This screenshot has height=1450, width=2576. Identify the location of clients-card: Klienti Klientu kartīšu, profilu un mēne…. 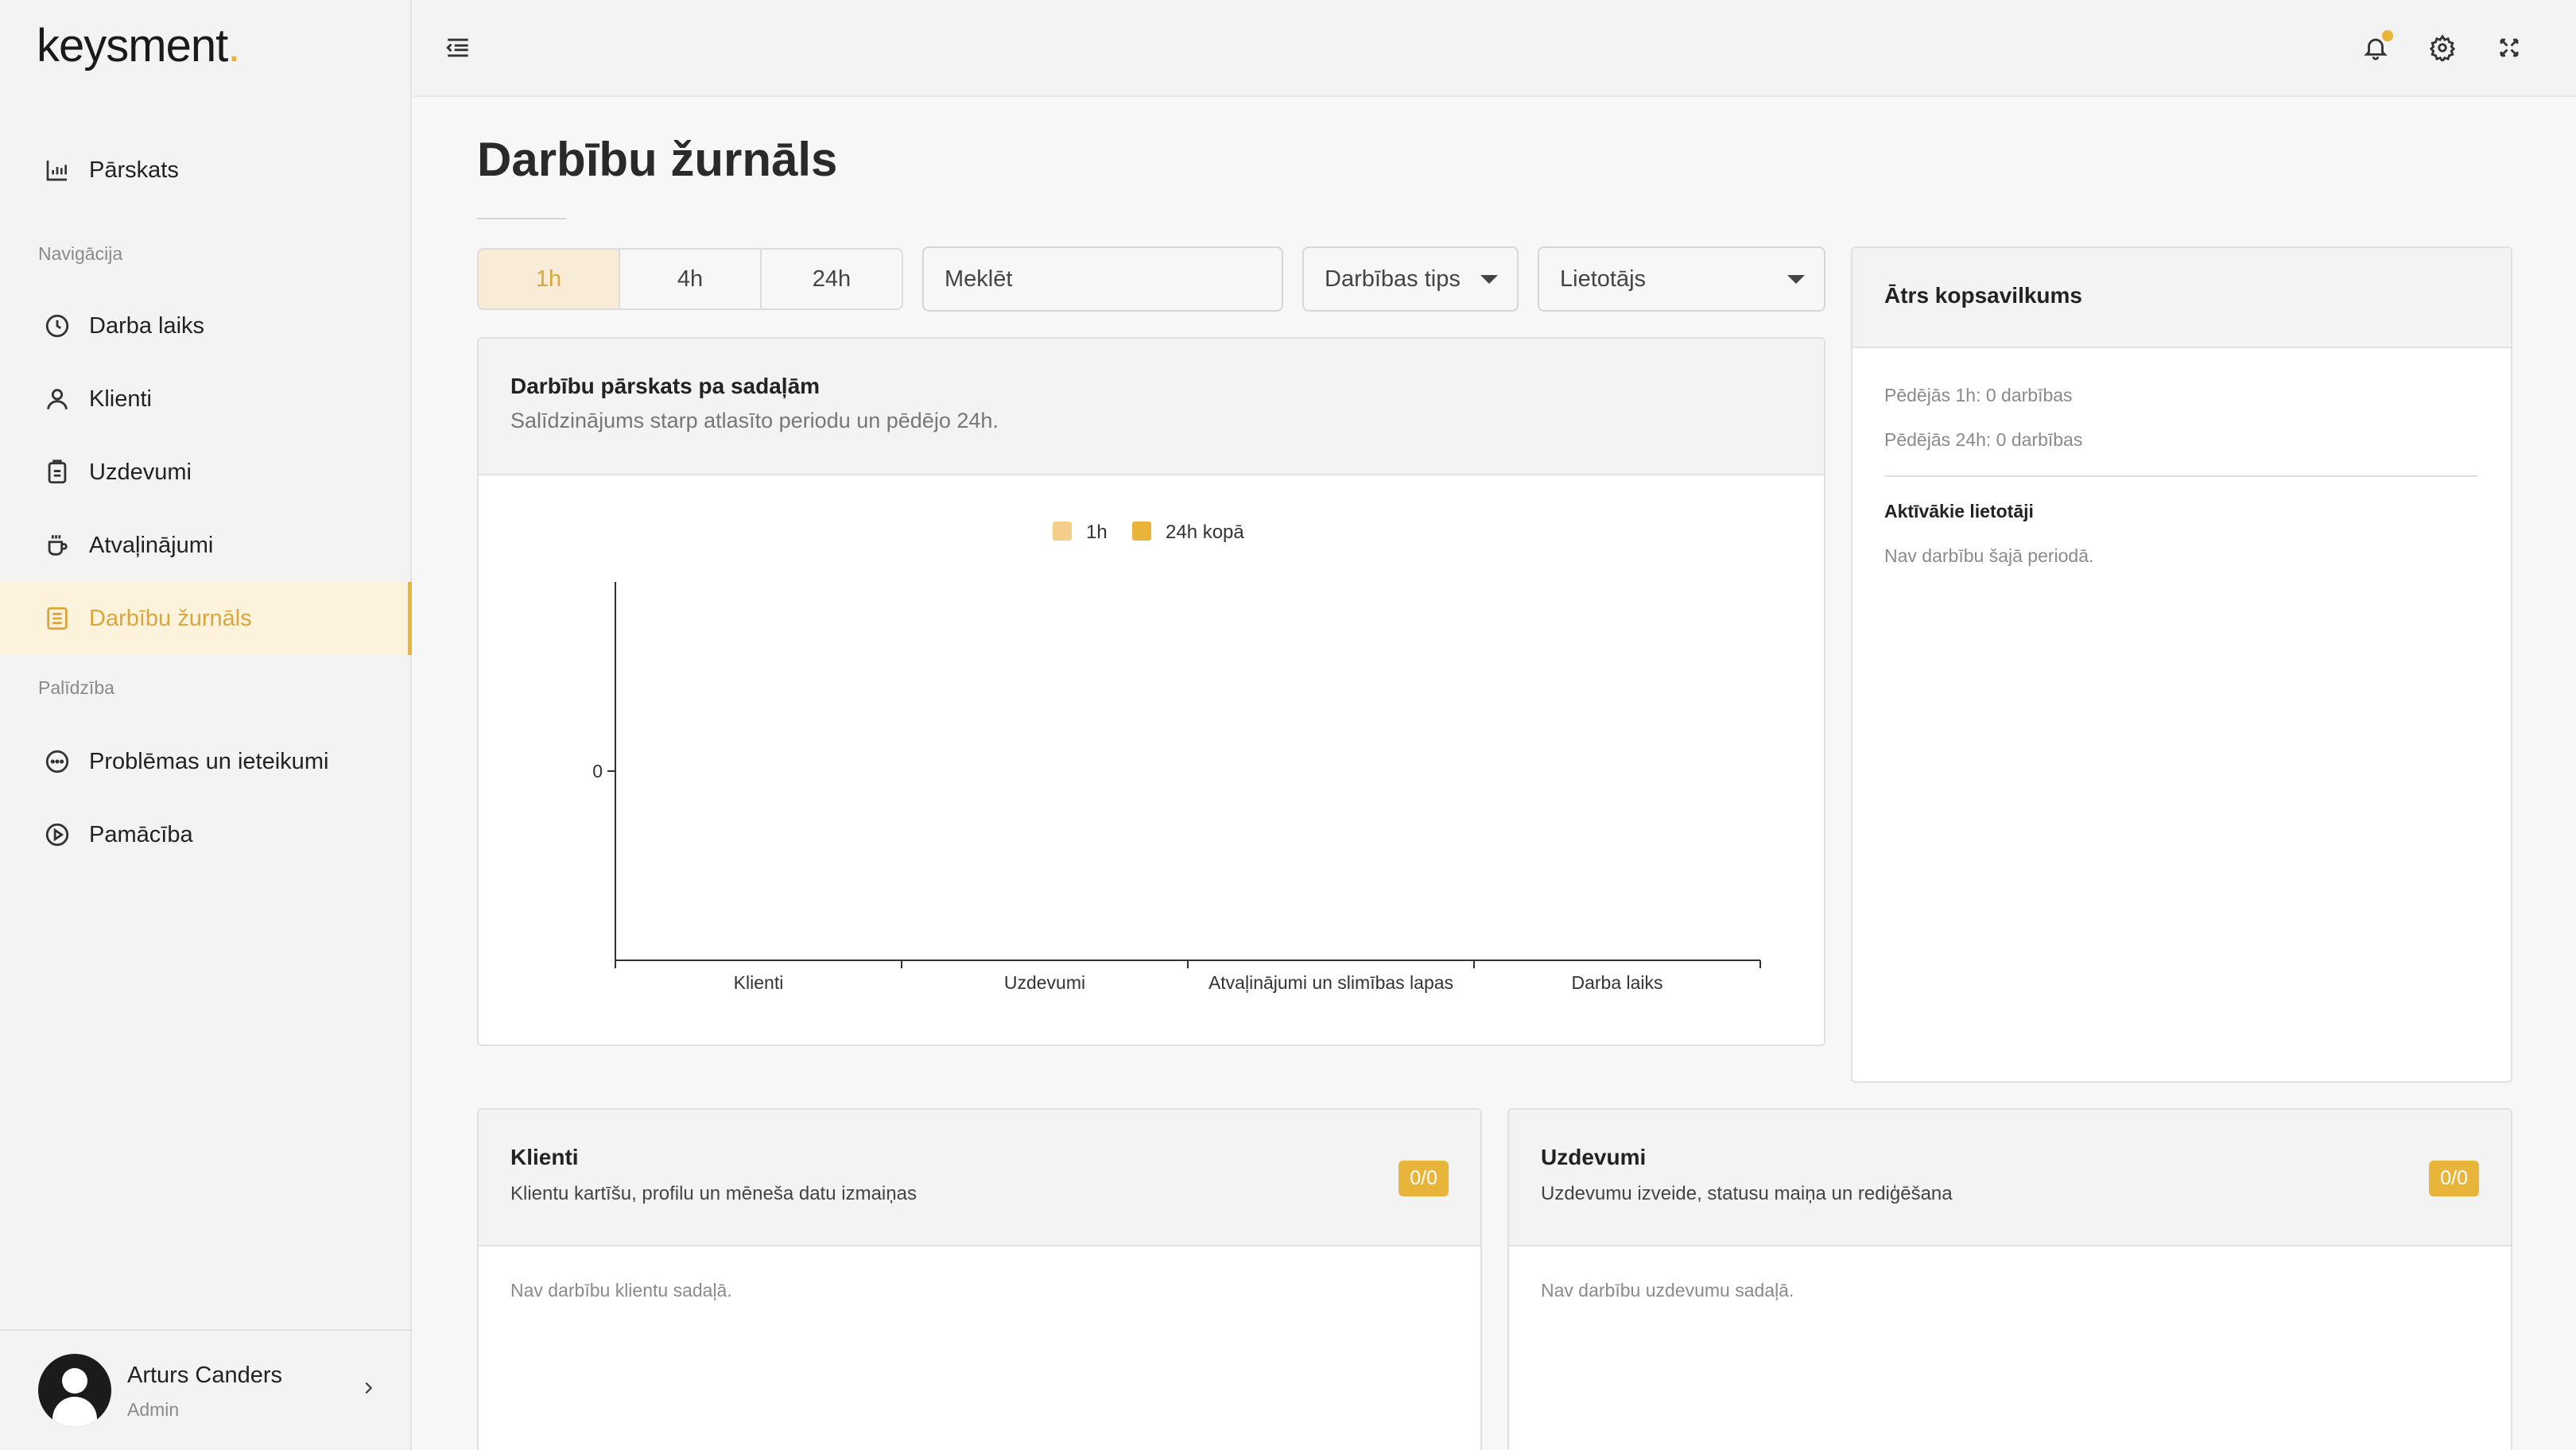
(980, 1279).